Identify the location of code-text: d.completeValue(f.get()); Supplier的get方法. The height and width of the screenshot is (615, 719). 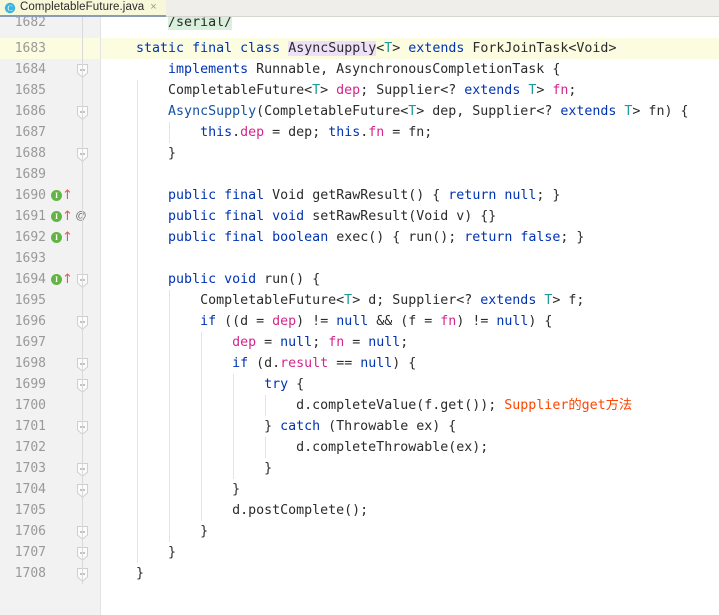
(368, 405).